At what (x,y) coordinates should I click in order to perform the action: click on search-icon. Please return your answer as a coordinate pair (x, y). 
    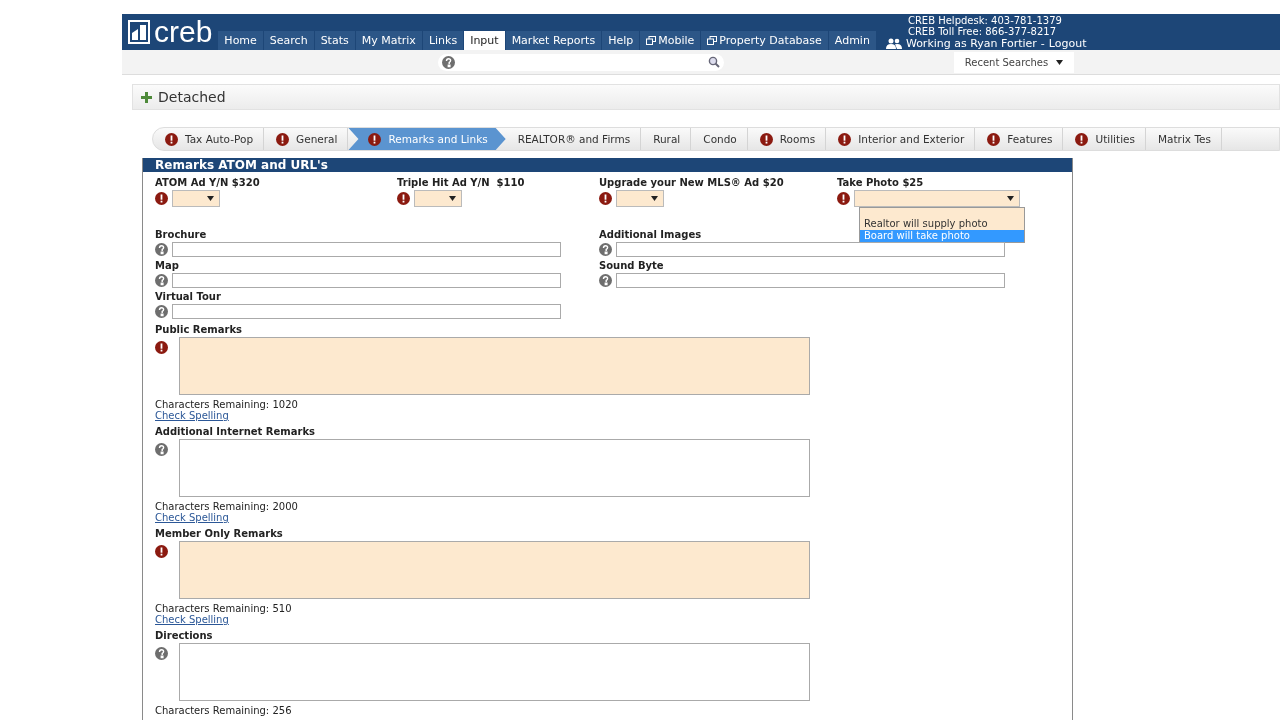
    Looking at the image, I should click on (714, 62).